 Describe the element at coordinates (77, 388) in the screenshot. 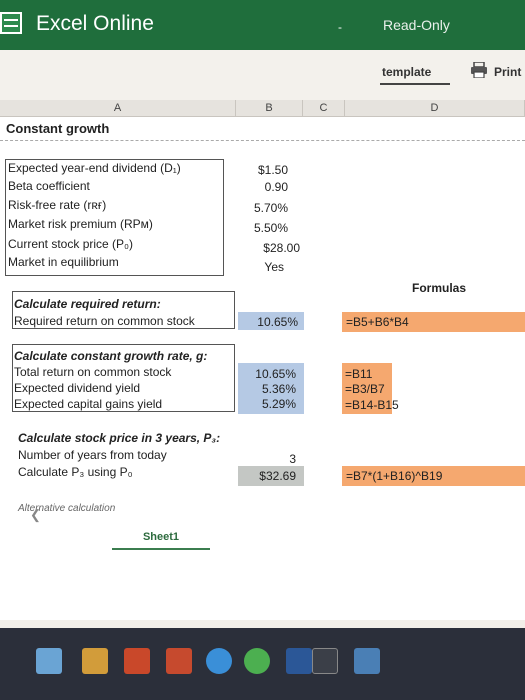

I see `growth-label-dividend-yield: Expected dividend yield` at that location.